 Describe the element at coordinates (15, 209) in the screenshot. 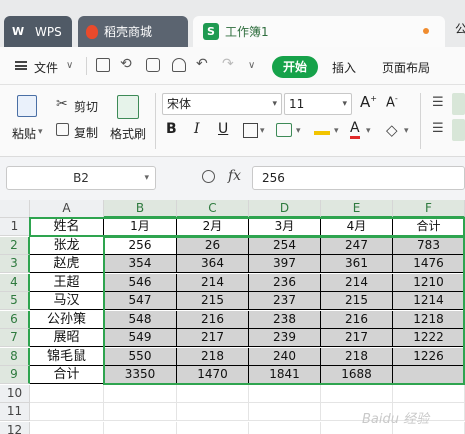

I see `select-all-corner` at that location.